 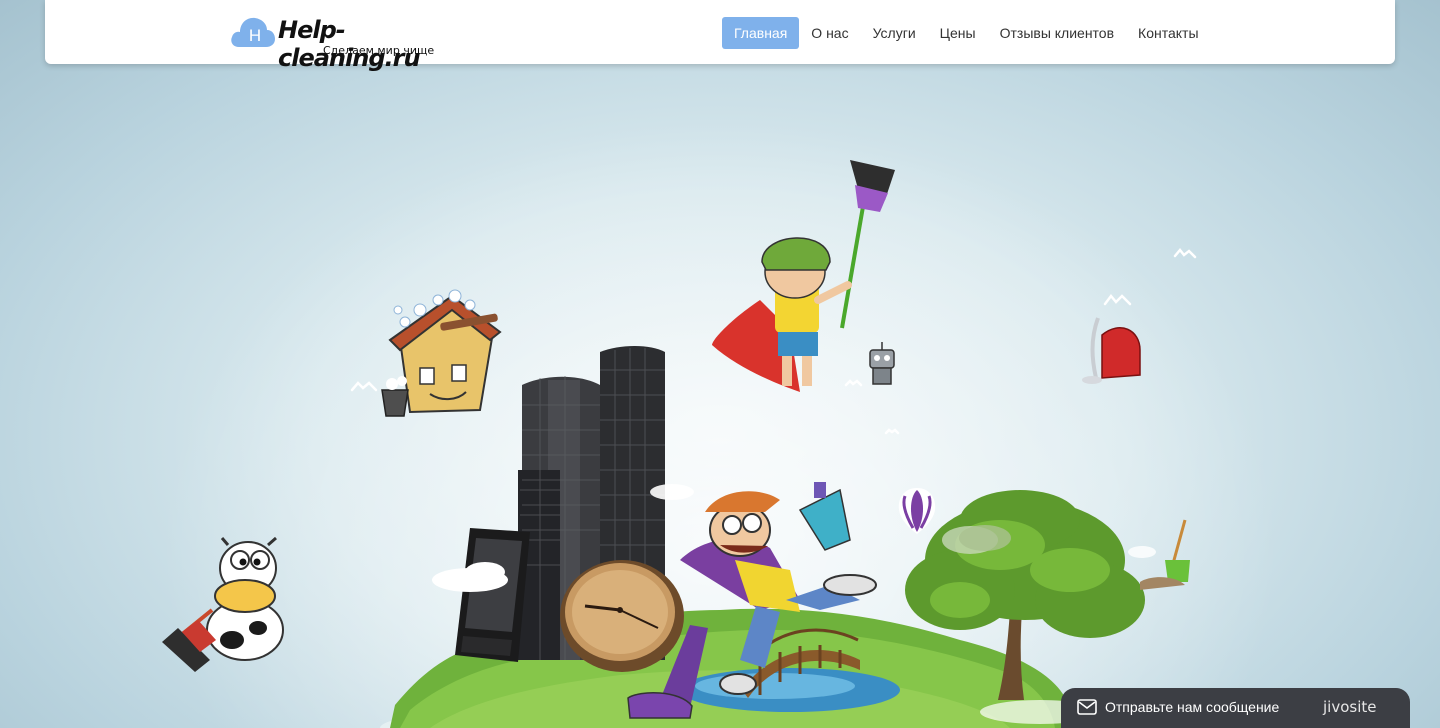 What do you see at coordinates (917, 511) in the screenshot?
I see `hot-air-balloon-icon` at bounding box center [917, 511].